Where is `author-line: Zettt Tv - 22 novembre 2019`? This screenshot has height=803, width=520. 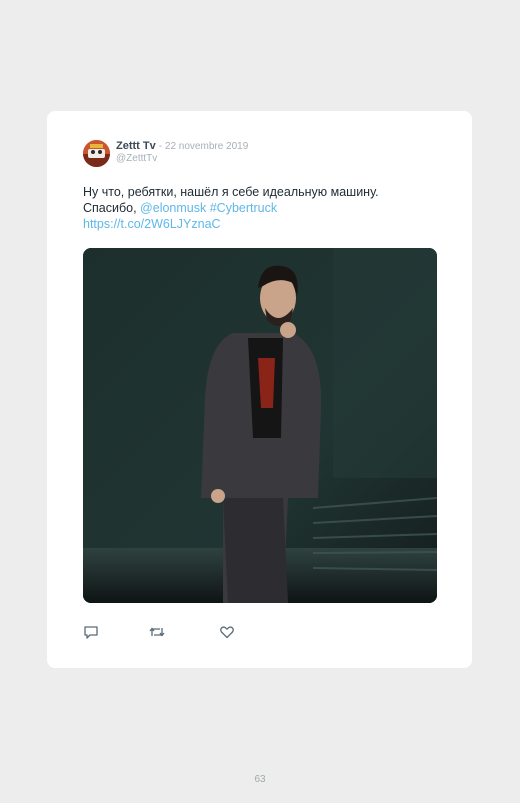 author-line: Zettt Tv - 22 novembre 2019 is located at coordinates (182, 146).